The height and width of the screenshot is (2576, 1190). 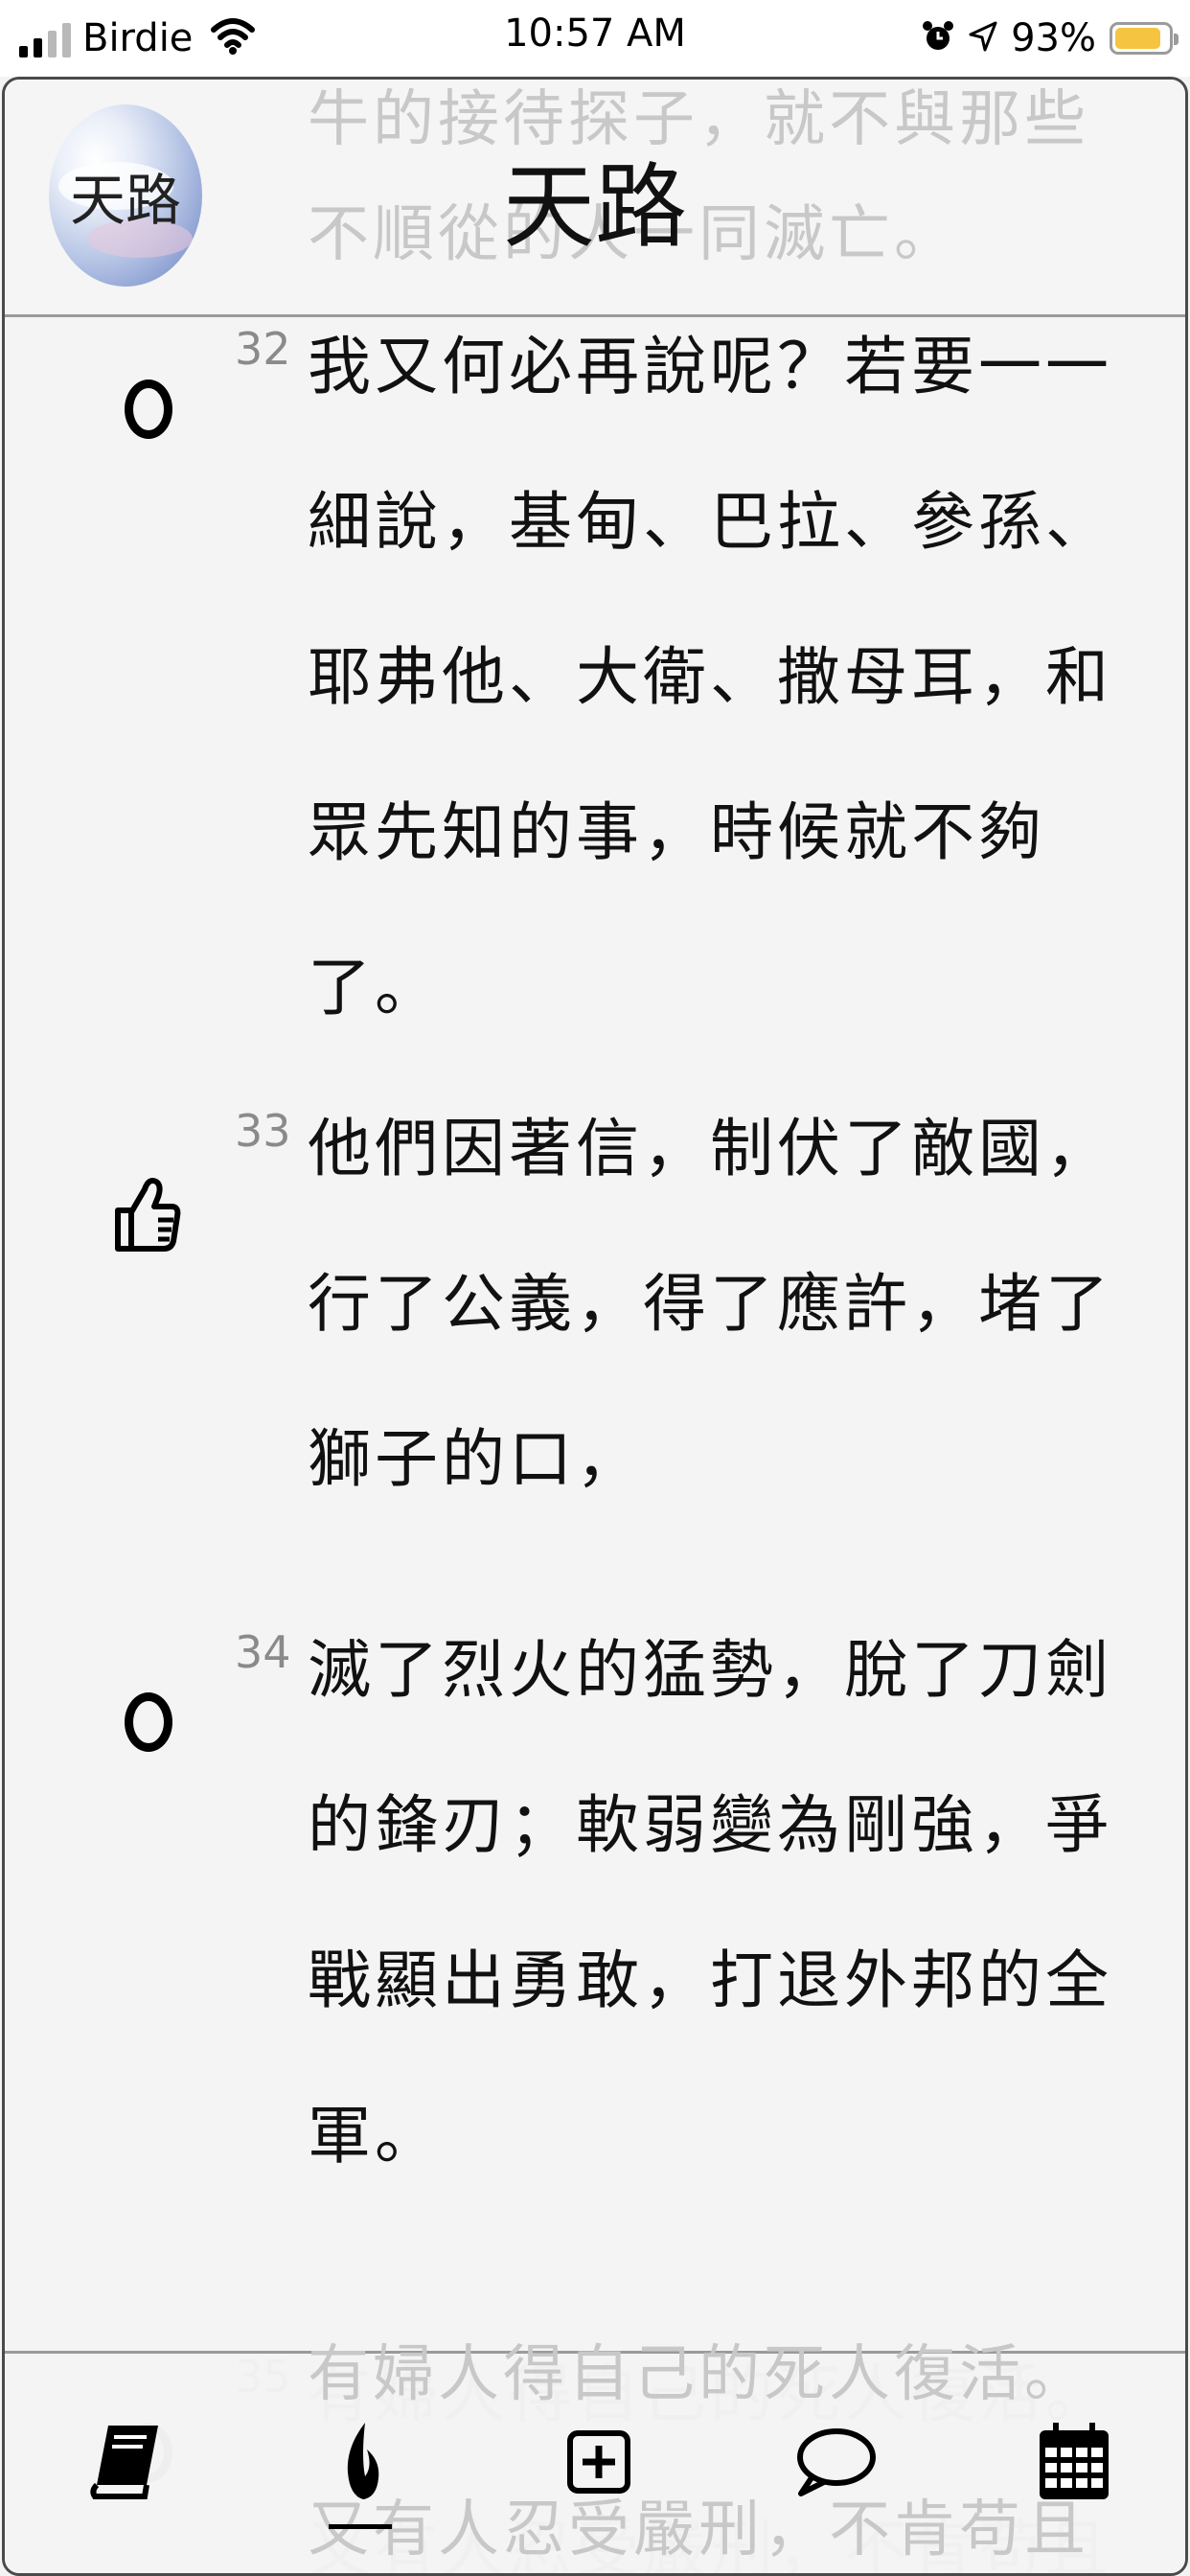 I want to click on verse-line: 耶弗他、大衛、撒母耳，和, so click(x=710, y=677).